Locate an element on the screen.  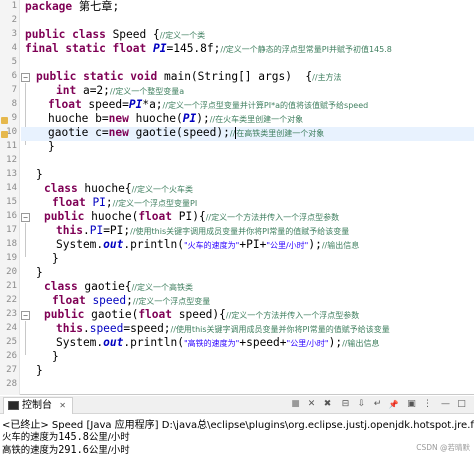
pin-icon: 📌 is located at coordinates (393, 404).